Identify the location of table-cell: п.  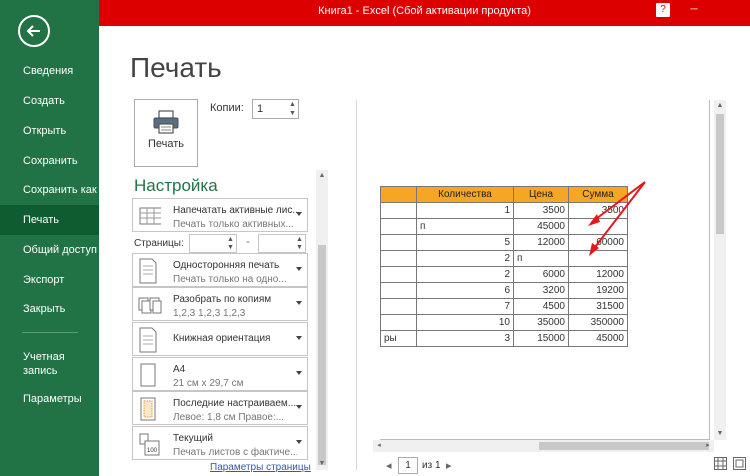
(541, 258).